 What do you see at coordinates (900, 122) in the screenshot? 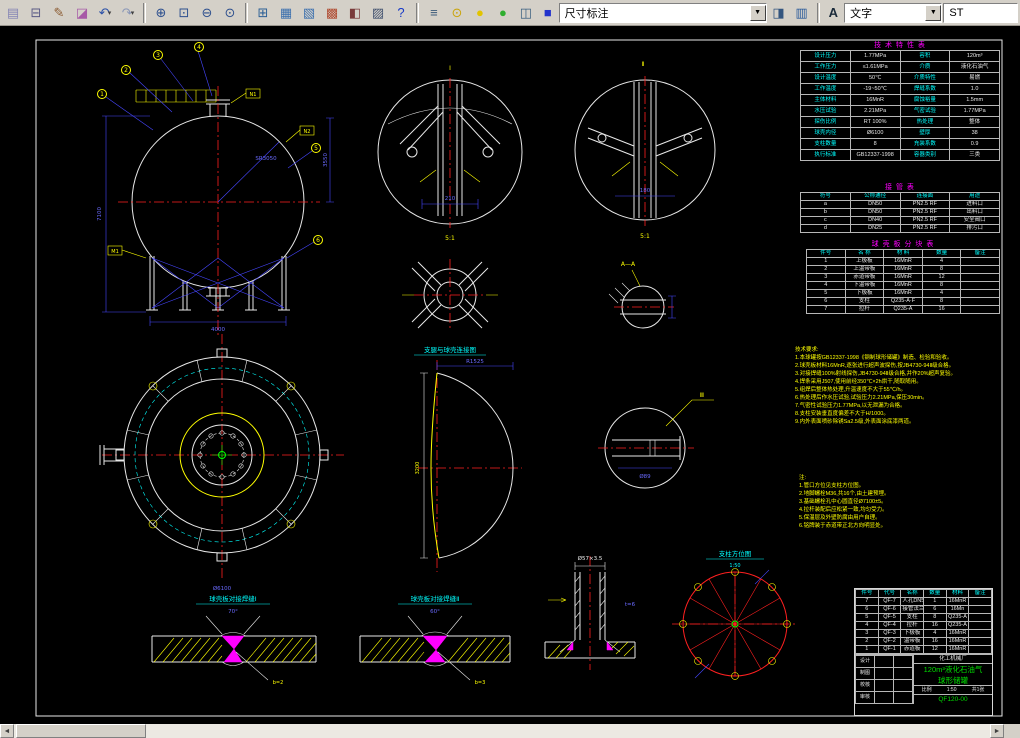
I see `table-row: 探伤比例 RT 100% 热处理 整体` at bounding box center [900, 122].